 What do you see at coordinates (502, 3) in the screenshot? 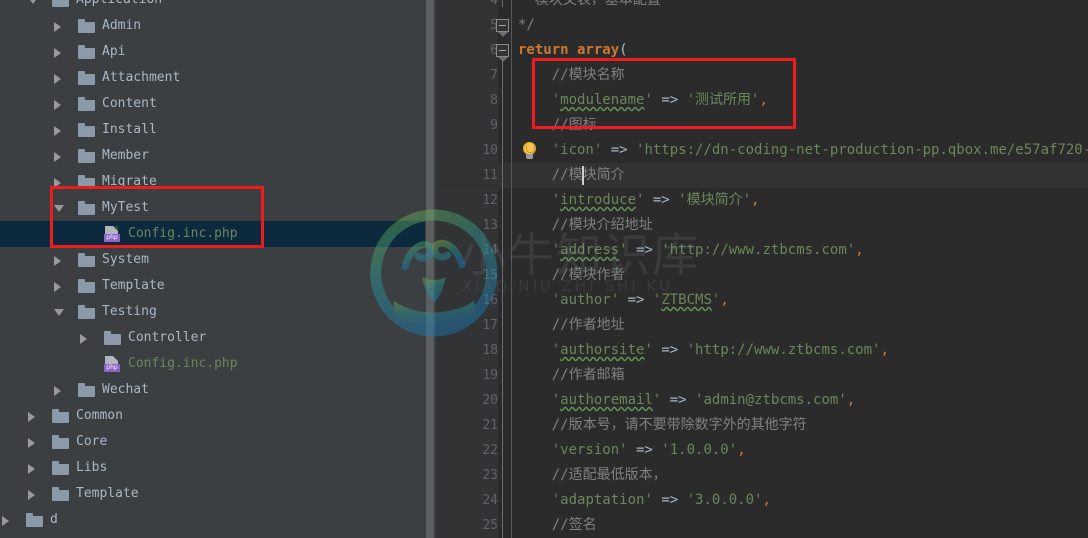
I see `fold-connector` at bounding box center [502, 3].